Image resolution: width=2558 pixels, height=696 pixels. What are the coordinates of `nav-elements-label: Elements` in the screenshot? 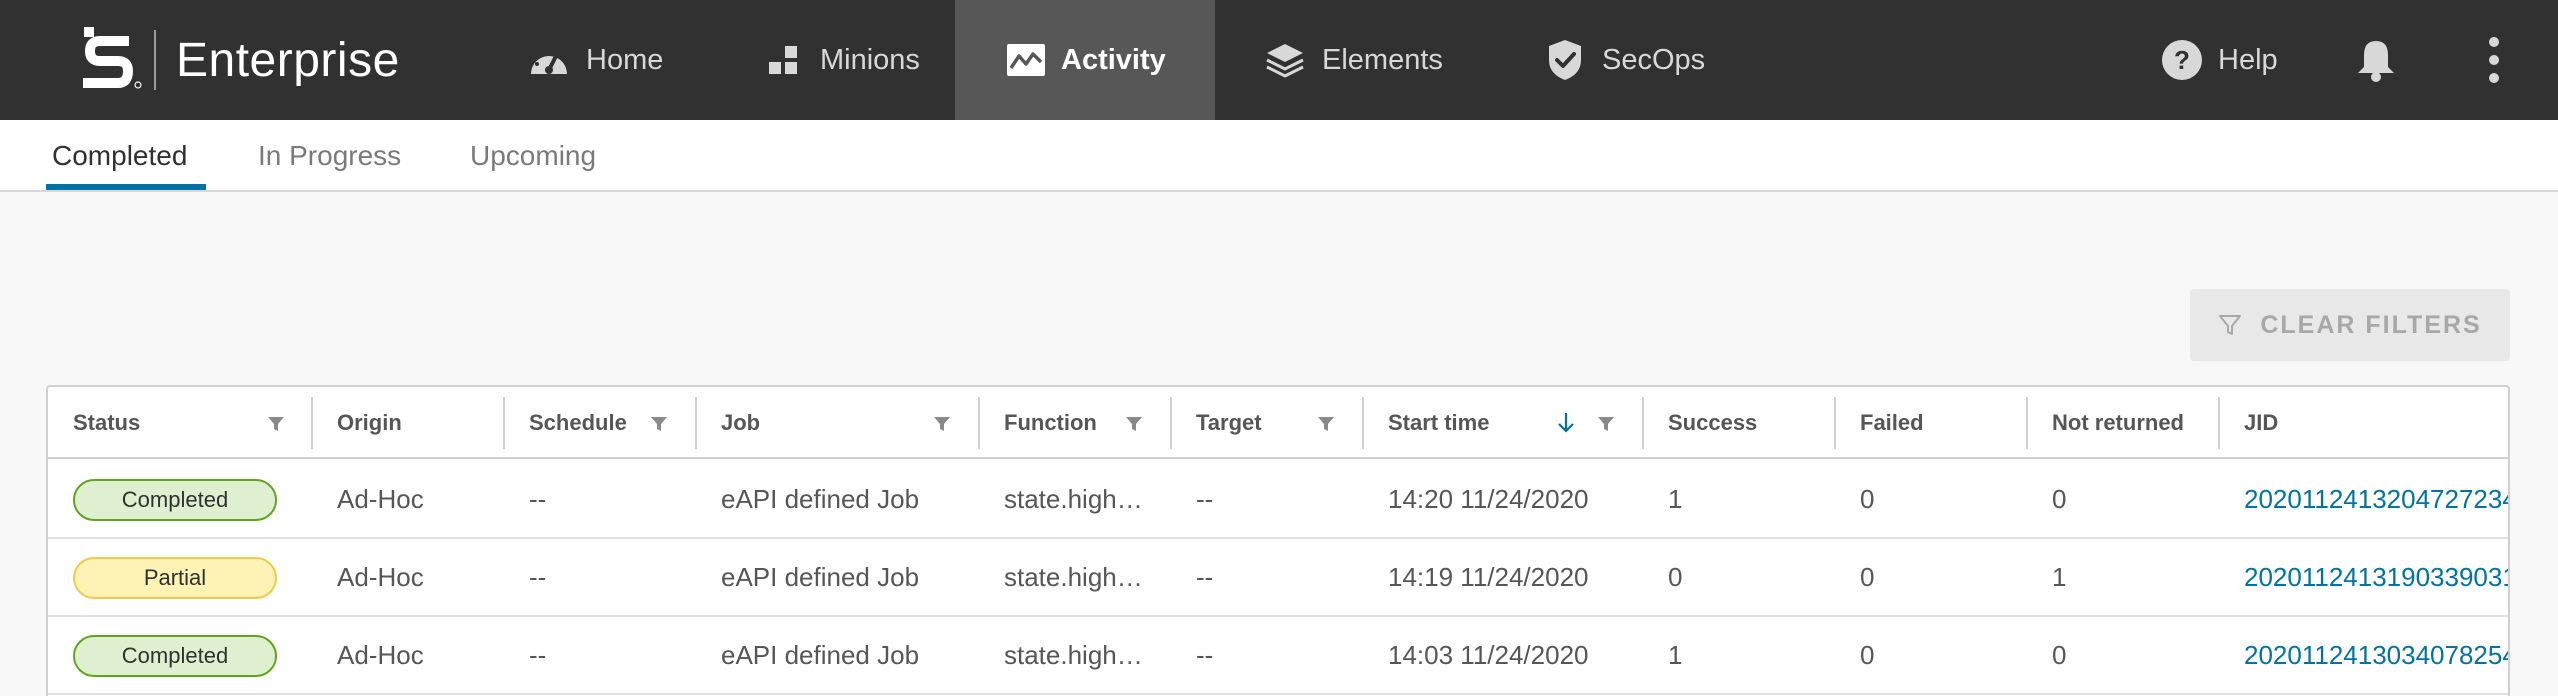 It's located at (1382, 59).